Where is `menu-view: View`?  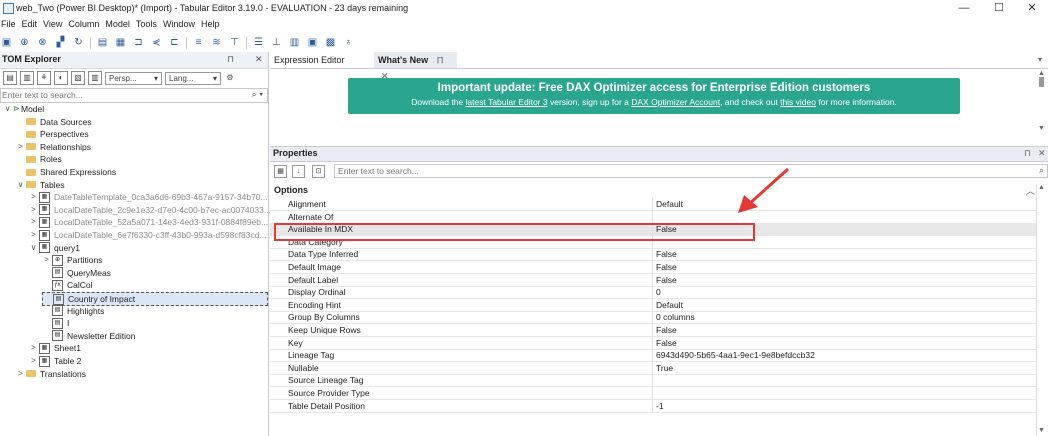 menu-view: View is located at coordinates (55, 24).